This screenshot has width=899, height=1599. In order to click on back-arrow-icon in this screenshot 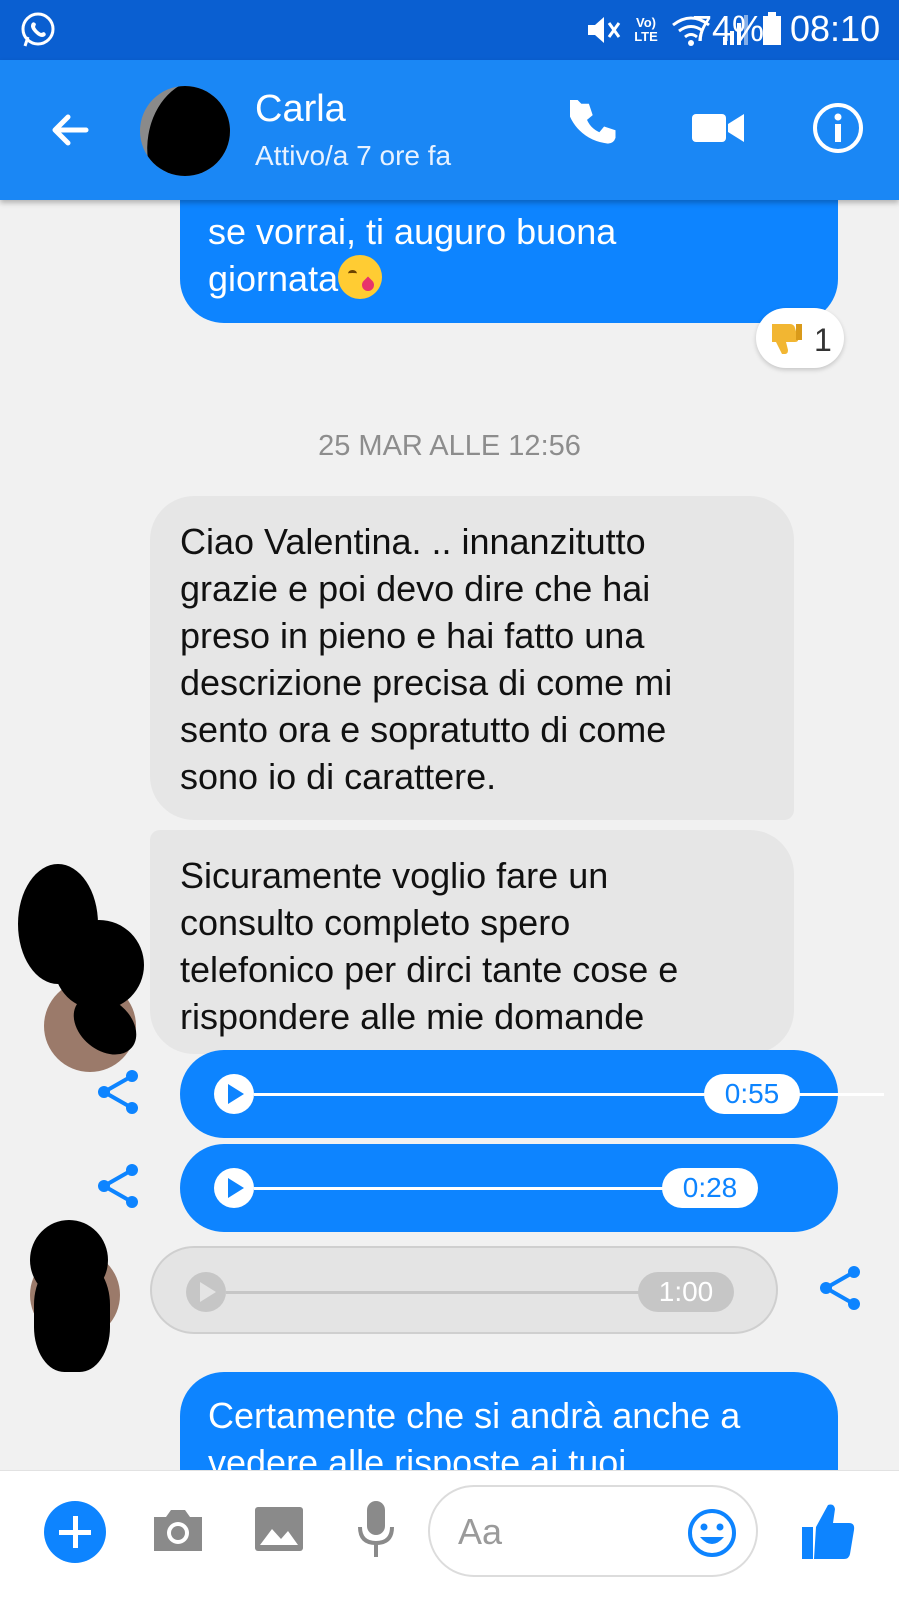, I will do `click(70, 130)`.